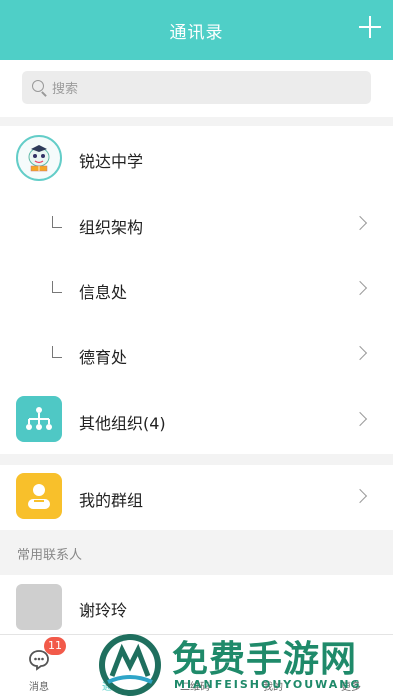 This screenshot has height=700, width=393. Describe the element at coordinates (196, 420) in the screenshot. I see `other-orgs-row: 其他组织(4)` at that location.